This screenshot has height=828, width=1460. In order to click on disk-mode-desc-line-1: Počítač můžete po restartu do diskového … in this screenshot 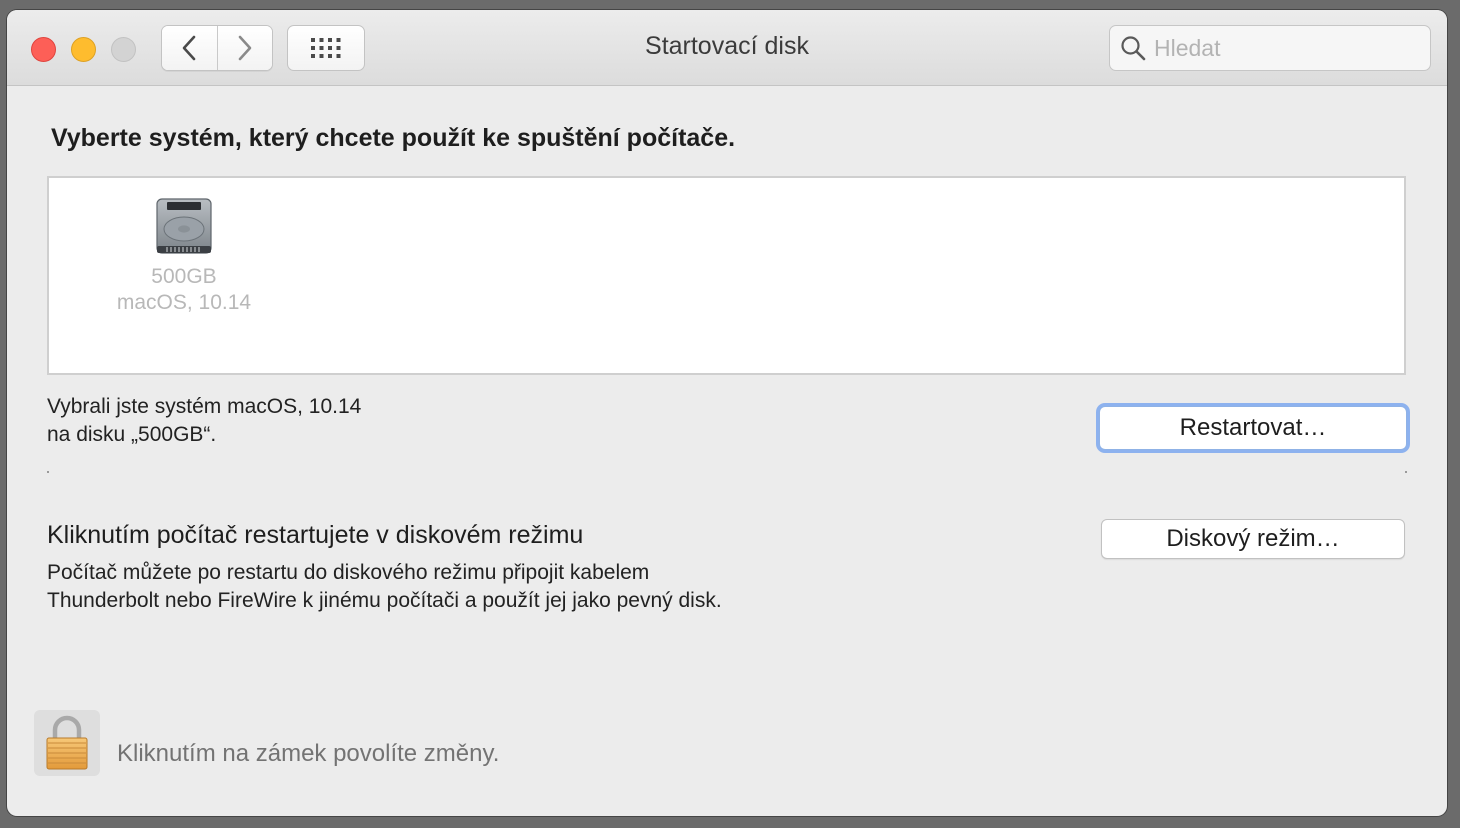, I will do `click(348, 572)`.